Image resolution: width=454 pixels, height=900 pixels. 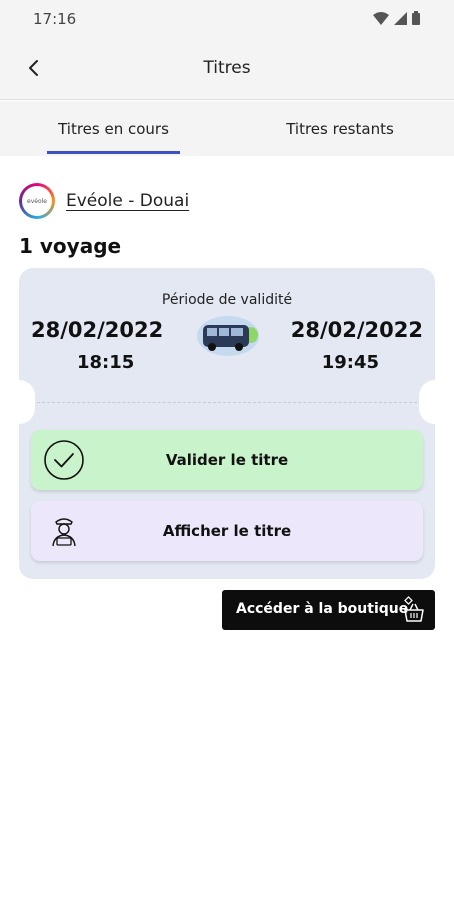 I want to click on shop-button: Accéder à la boutique, so click(x=328, y=610).